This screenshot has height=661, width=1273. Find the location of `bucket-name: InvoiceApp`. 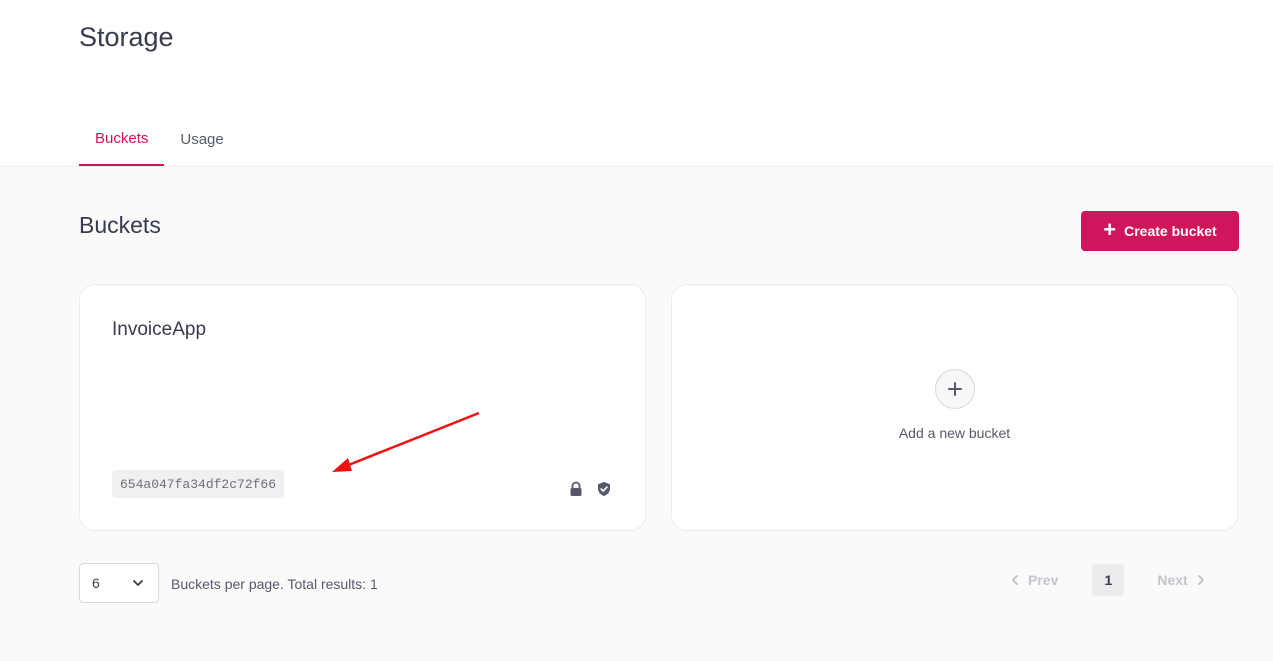

bucket-name: InvoiceApp is located at coordinates (159, 329).